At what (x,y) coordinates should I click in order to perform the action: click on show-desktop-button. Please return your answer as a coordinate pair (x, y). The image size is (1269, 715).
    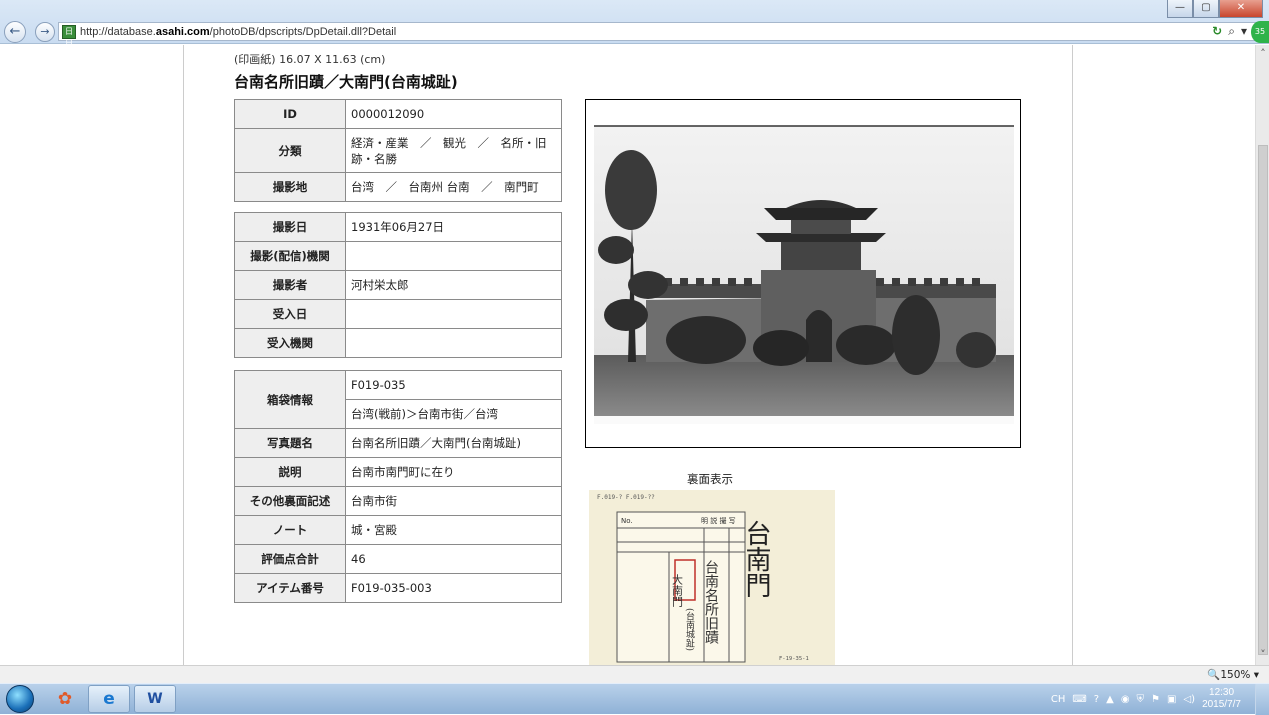
    Looking at the image, I should click on (1262, 699).